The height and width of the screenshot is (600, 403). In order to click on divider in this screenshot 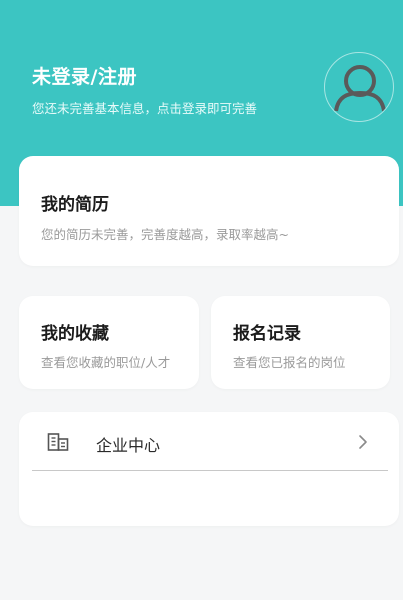, I will do `click(210, 470)`.